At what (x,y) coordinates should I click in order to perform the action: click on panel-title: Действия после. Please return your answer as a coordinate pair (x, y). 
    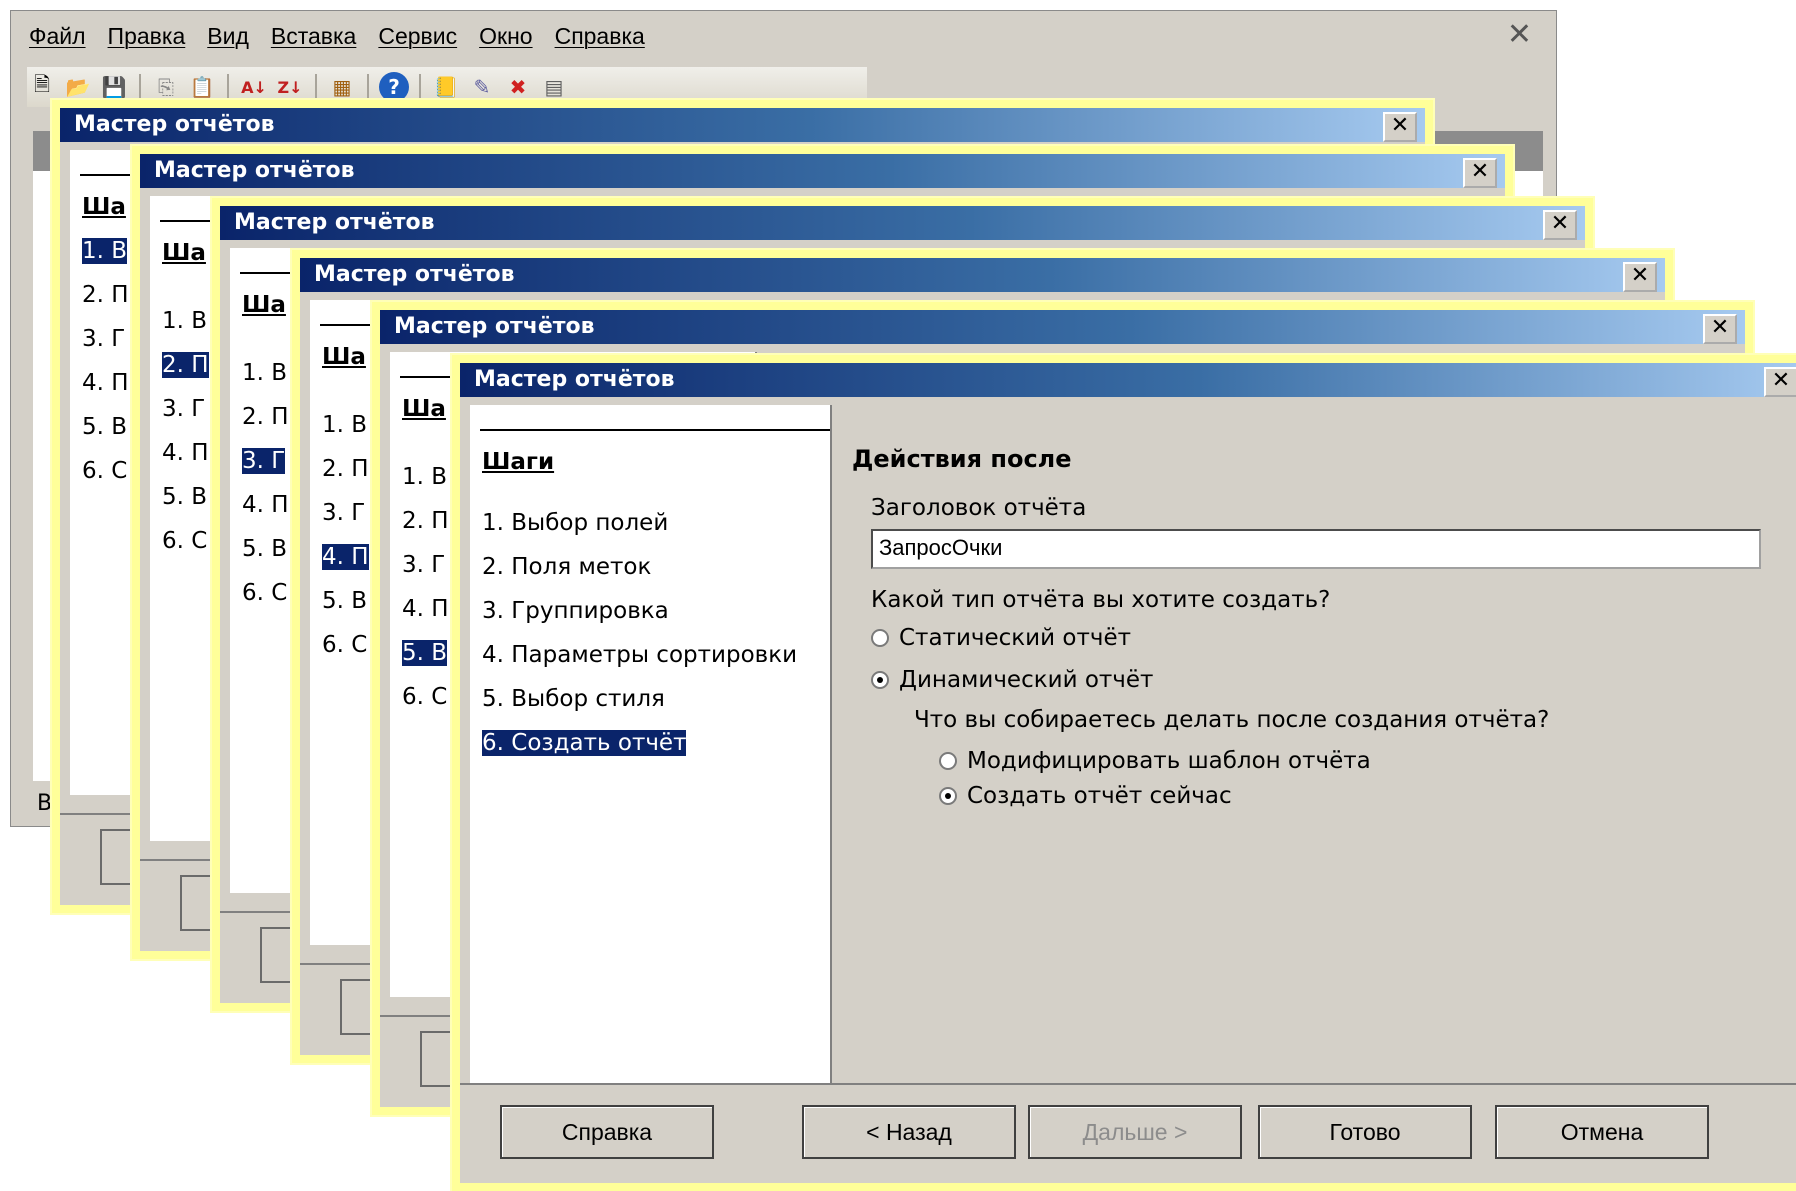
    Looking at the image, I should click on (962, 459).